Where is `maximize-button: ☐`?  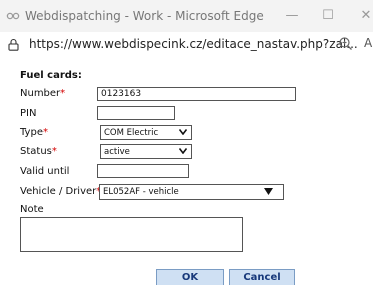 maximize-button: ☐ is located at coordinates (328, 16).